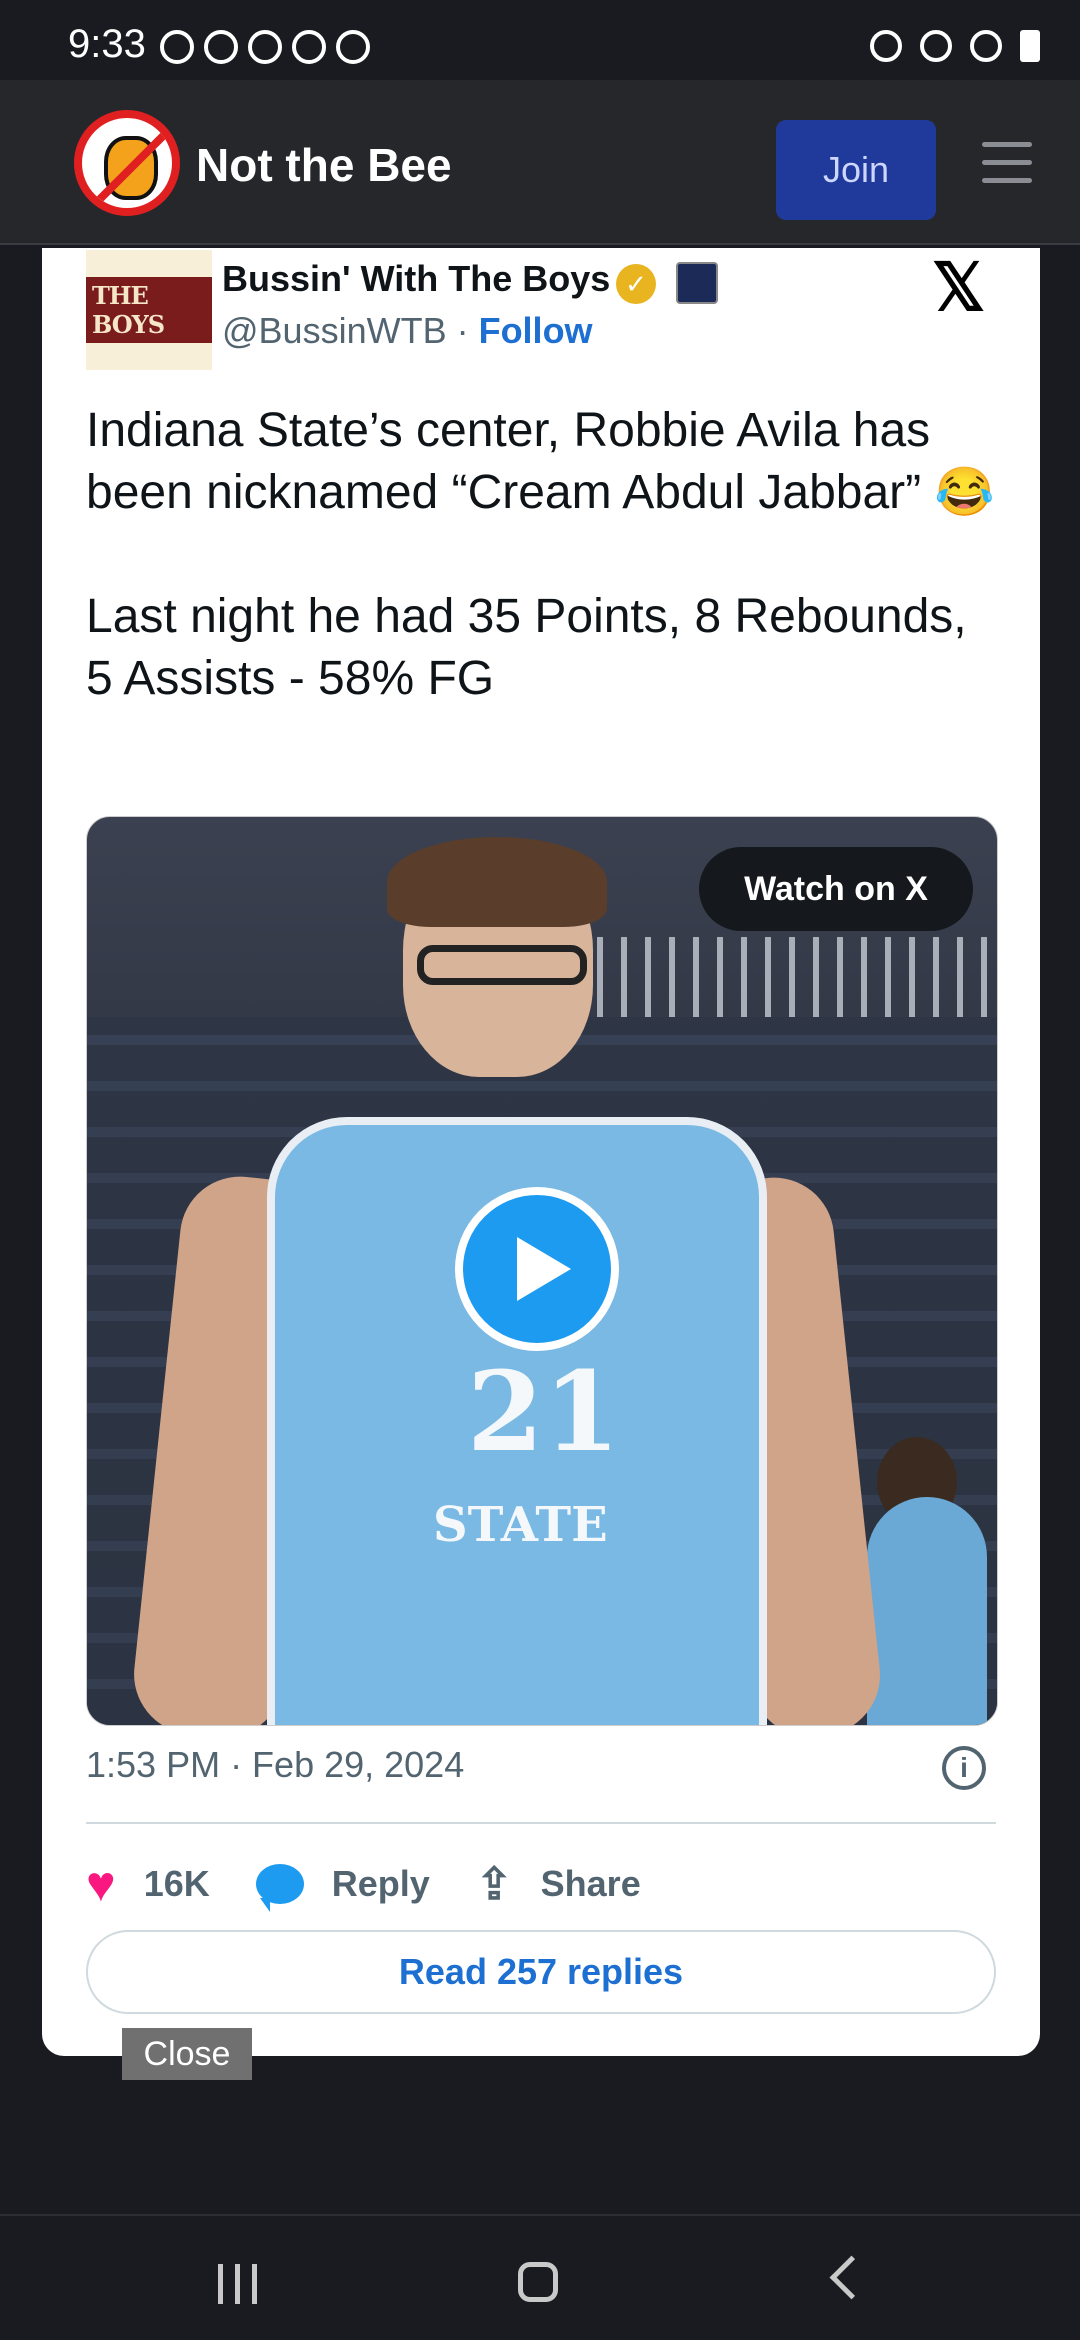 The height and width of the screenshot is (2340, 1080). Describe the element at coordinates (127, 163) in the screenshot. I see `not-the-bee-logo-icon` at that location.